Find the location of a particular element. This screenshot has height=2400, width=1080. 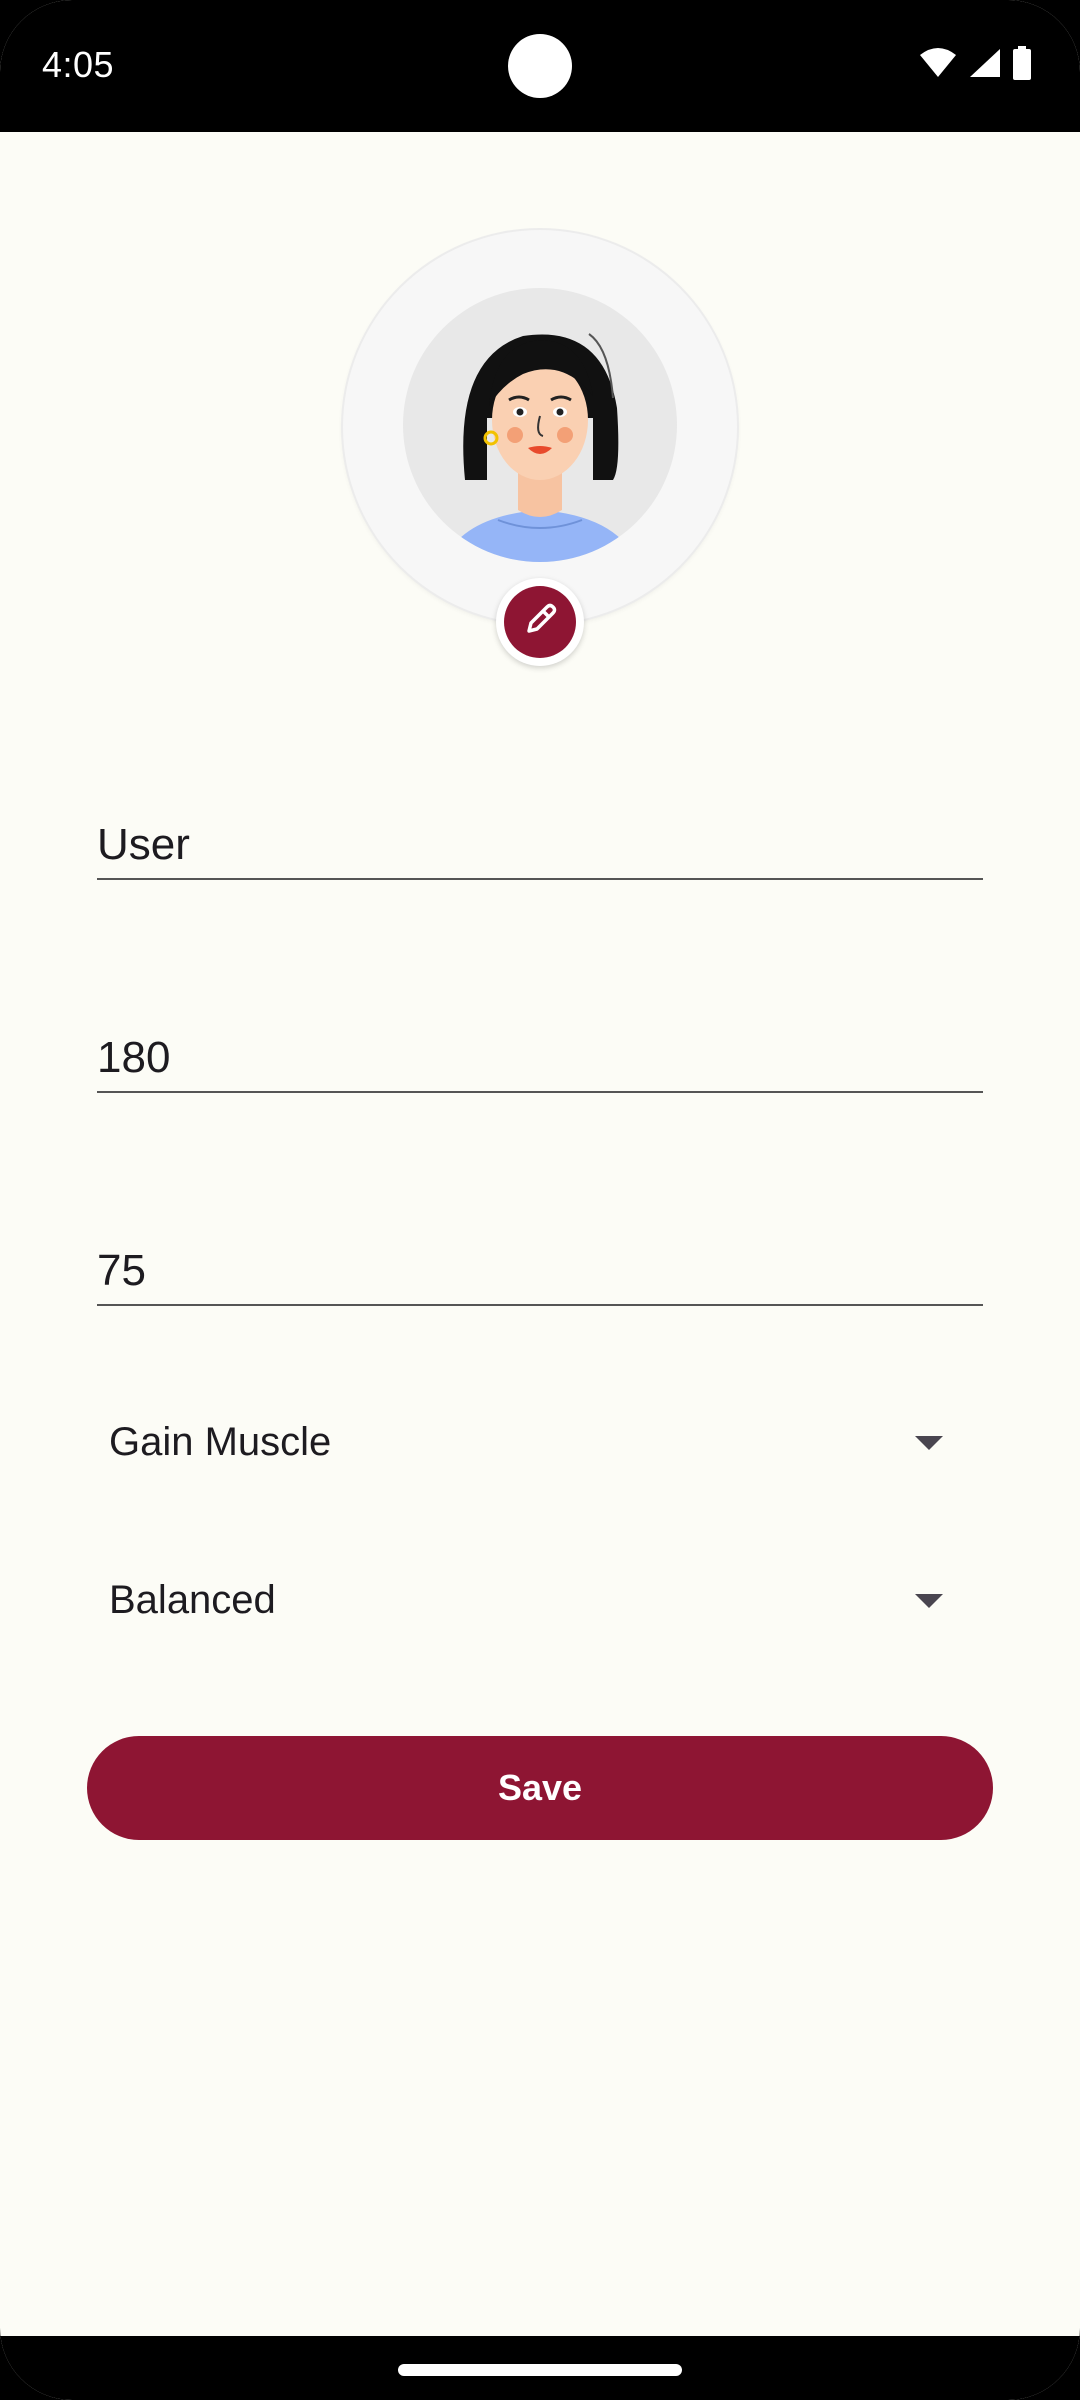

front-camera-cutout is located at coordinates (540, 66).